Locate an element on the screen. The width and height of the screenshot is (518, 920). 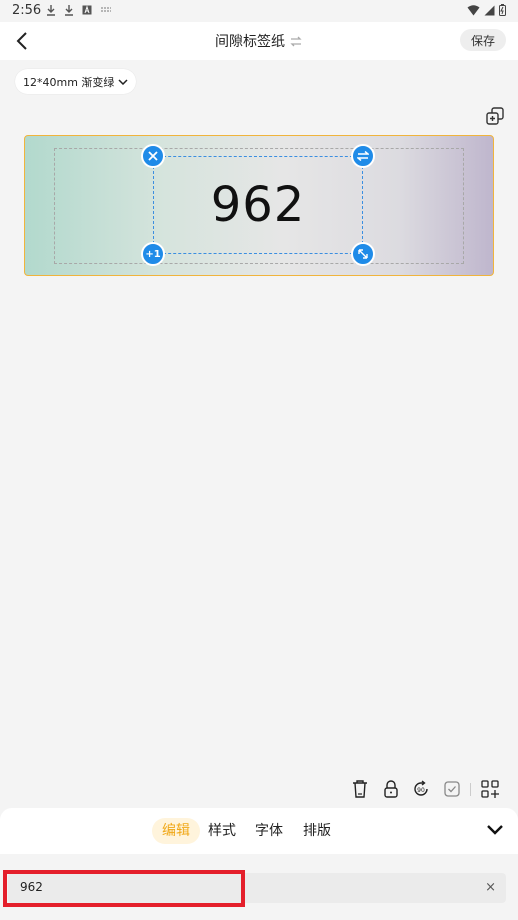
tab-layout: 排版 is located at coordinates (317, 831).